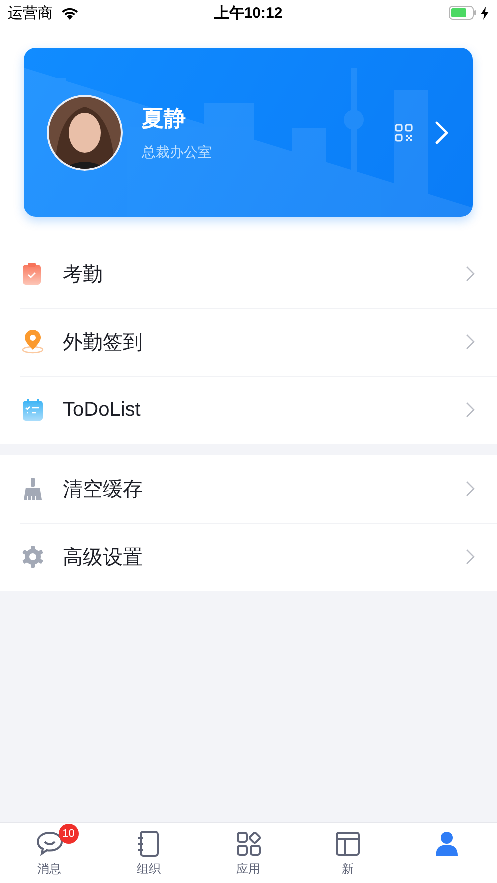 This screenshot has height=883, width=497. I want to click on status-time: 上午10:12, so click(248, 13).